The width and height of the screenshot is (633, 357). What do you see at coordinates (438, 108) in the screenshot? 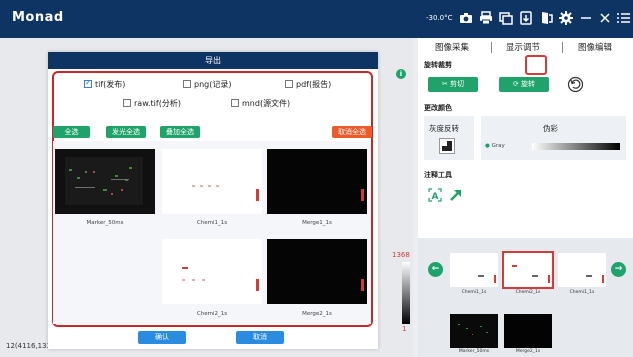
I see `change-color-title: 更改颜色` at bounding box center [438, 108].